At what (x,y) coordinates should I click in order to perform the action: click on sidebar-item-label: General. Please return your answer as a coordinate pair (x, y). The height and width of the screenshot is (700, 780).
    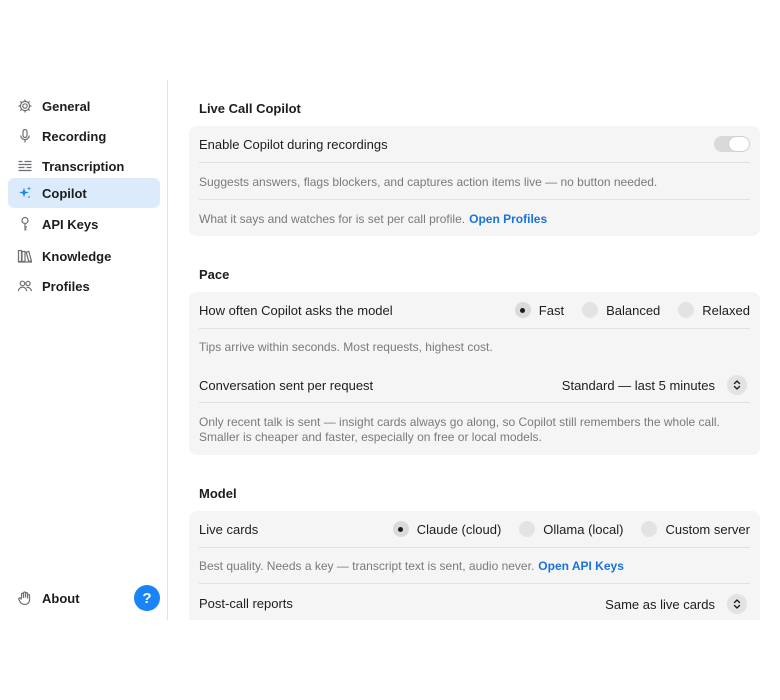
    Looking at the image, I should click on (66, 106).